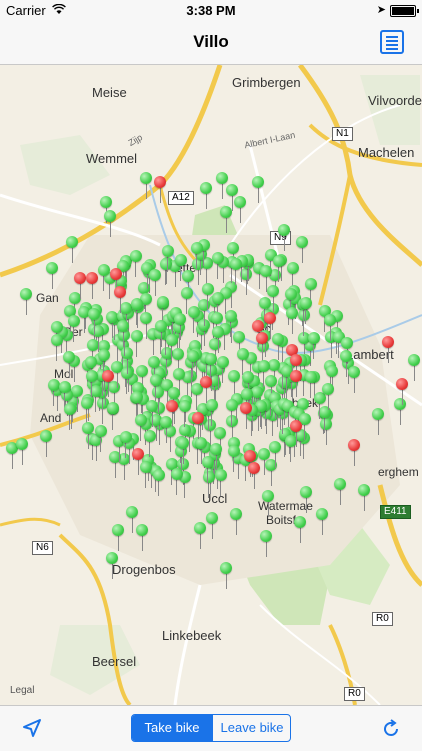 The width and height of the screenshot is (422, 751). I want to click on road-shield-e411: E411, so click(395, 512).